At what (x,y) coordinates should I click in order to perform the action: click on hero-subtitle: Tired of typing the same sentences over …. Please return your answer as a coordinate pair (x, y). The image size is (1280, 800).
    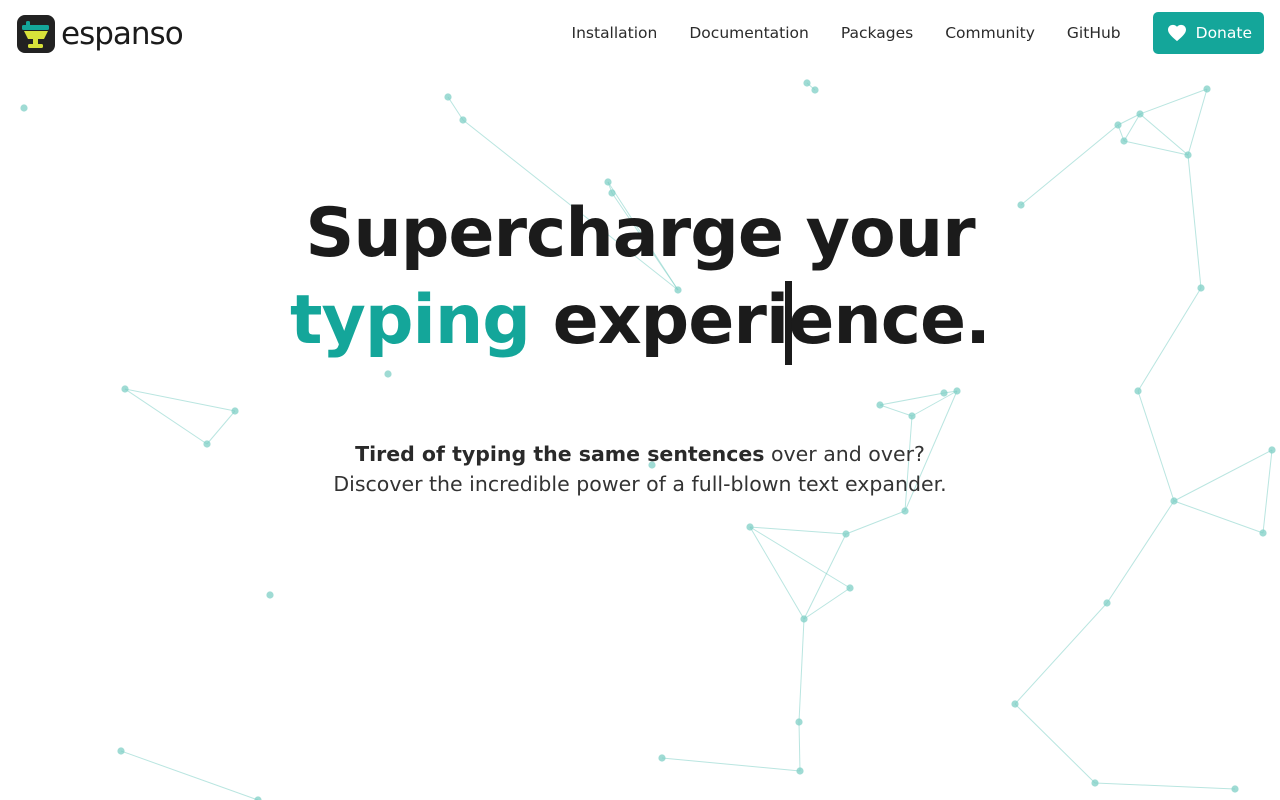
    Looking at the image, I should click on (640, 469).